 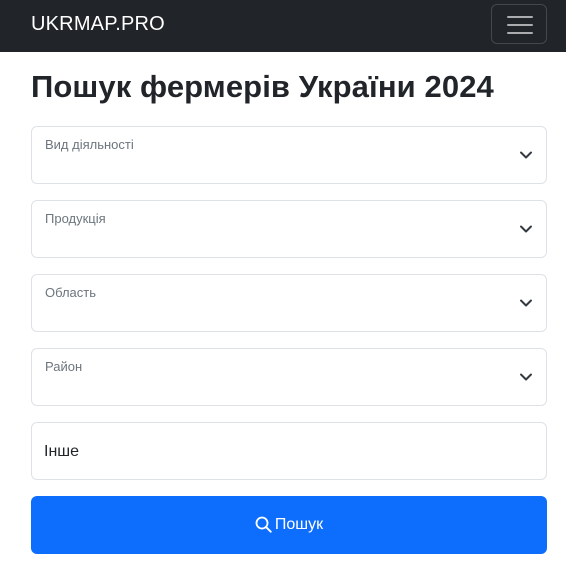 What do you see at coordinates (262, 86) in the screenshot?
I see `page-title: Пошук фермерів України 2024` at bounding box center [262, 86].